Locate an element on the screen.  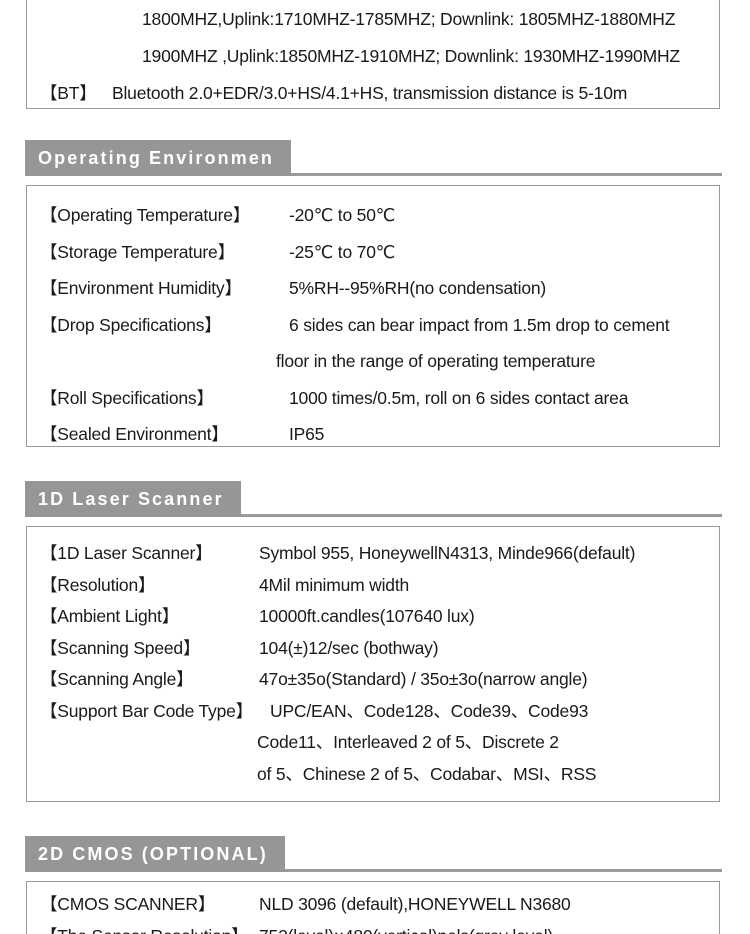
row-label-scanning-speed: 【Scanning Speed】 is located at coordinates (120, 647).